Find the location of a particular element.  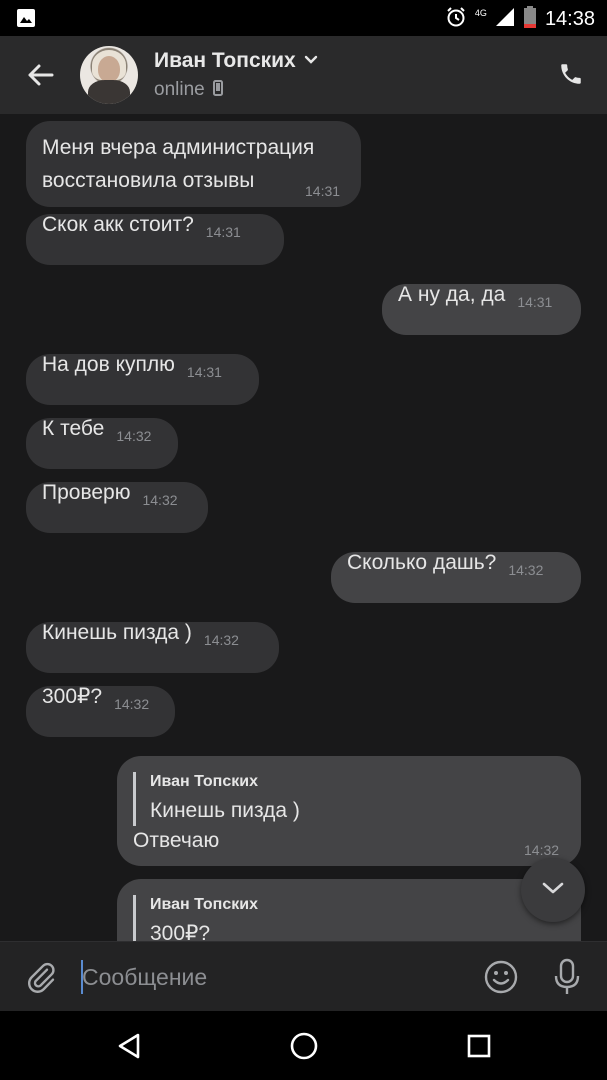

message-text: Сколько дашь? is located at coordinates (422, 562).